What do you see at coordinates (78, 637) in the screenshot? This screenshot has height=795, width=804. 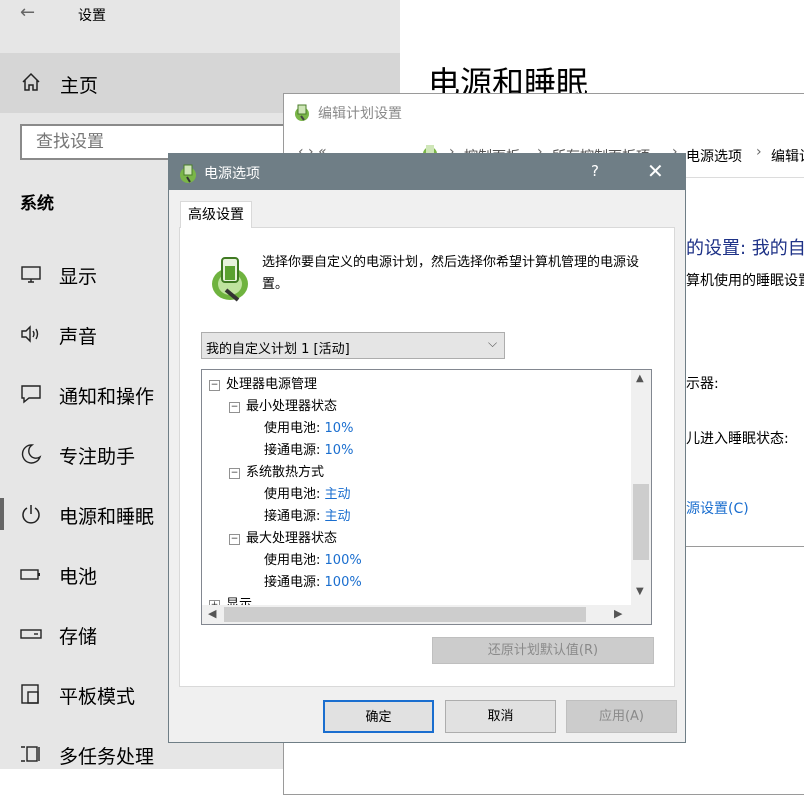 I see `nav-item-label: 存储` at bounding box center [78, 637].